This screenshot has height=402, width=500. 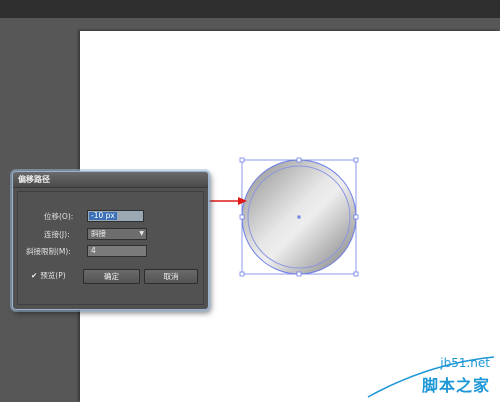 What do you see at coordinates (110, 180) in the screenshot?
I see `dialog-title-bar: 偏移路径` at bounding box center [110, 180].